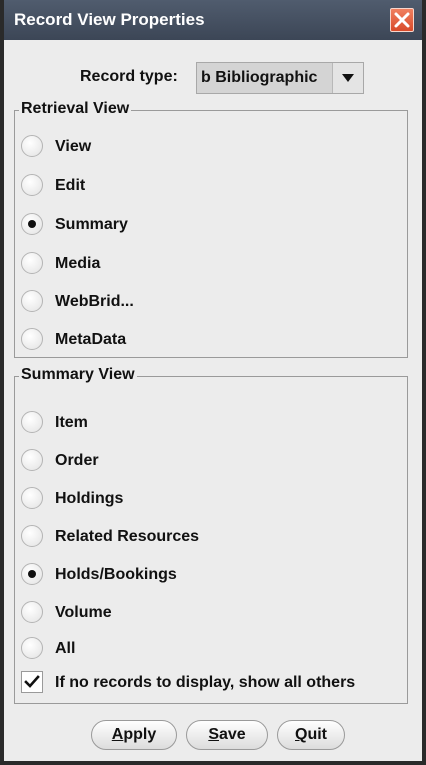  What do you see at coordinates (205, 264) in the screenshot?
I see `radio-retrieval-media: Media` at bounding box center [205, 264].